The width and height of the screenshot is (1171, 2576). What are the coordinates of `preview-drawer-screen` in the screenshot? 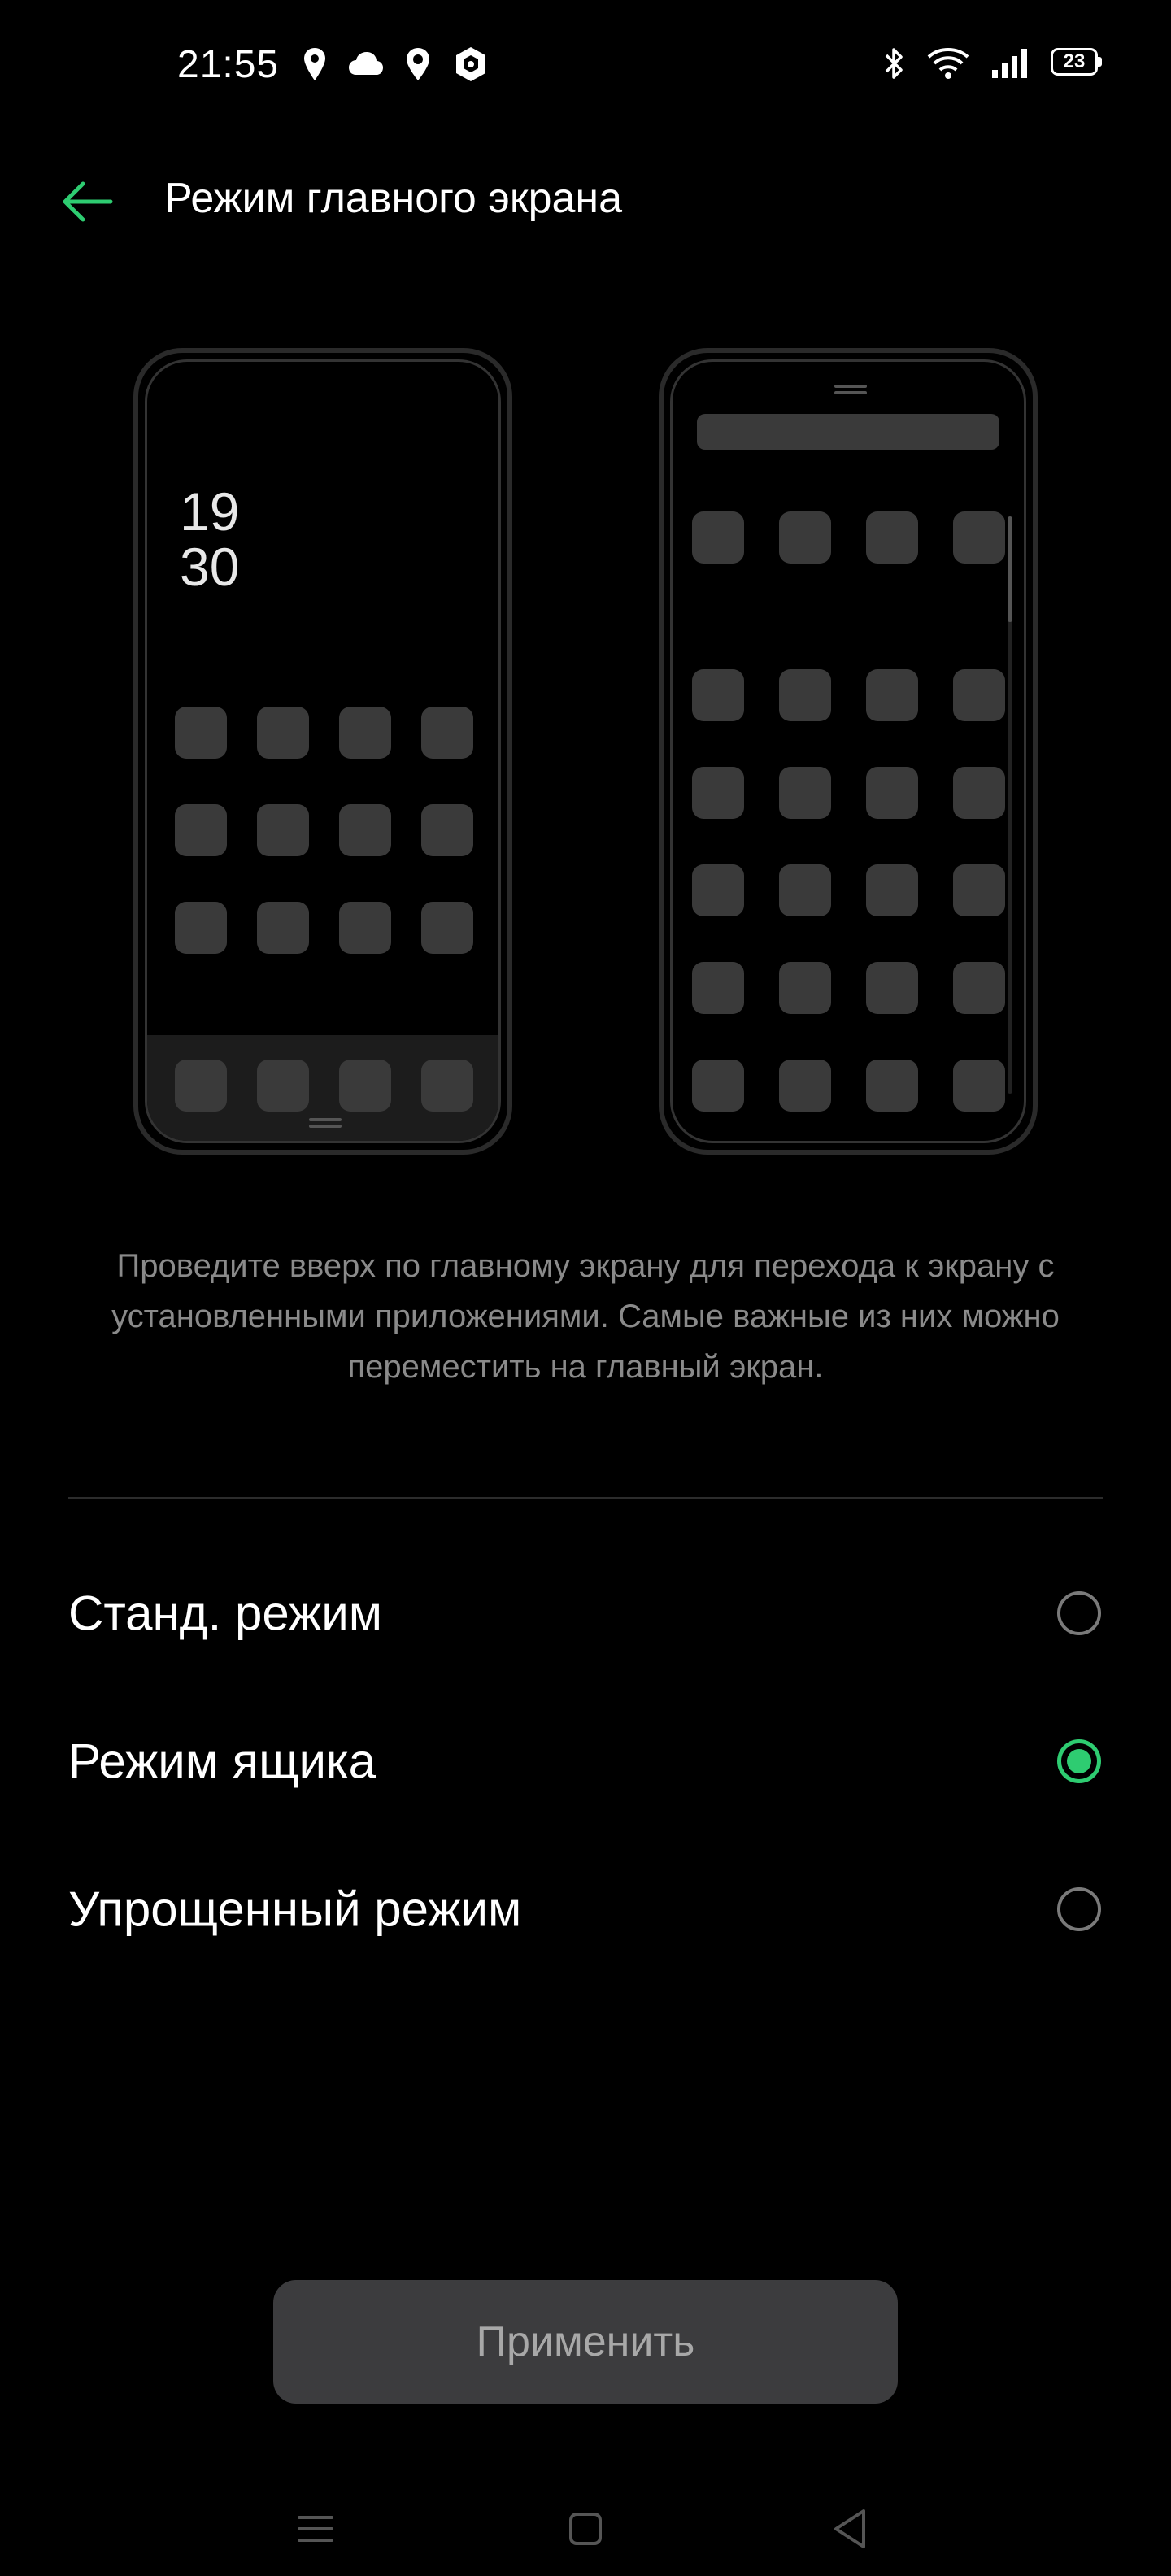 It's located at (848, 751).